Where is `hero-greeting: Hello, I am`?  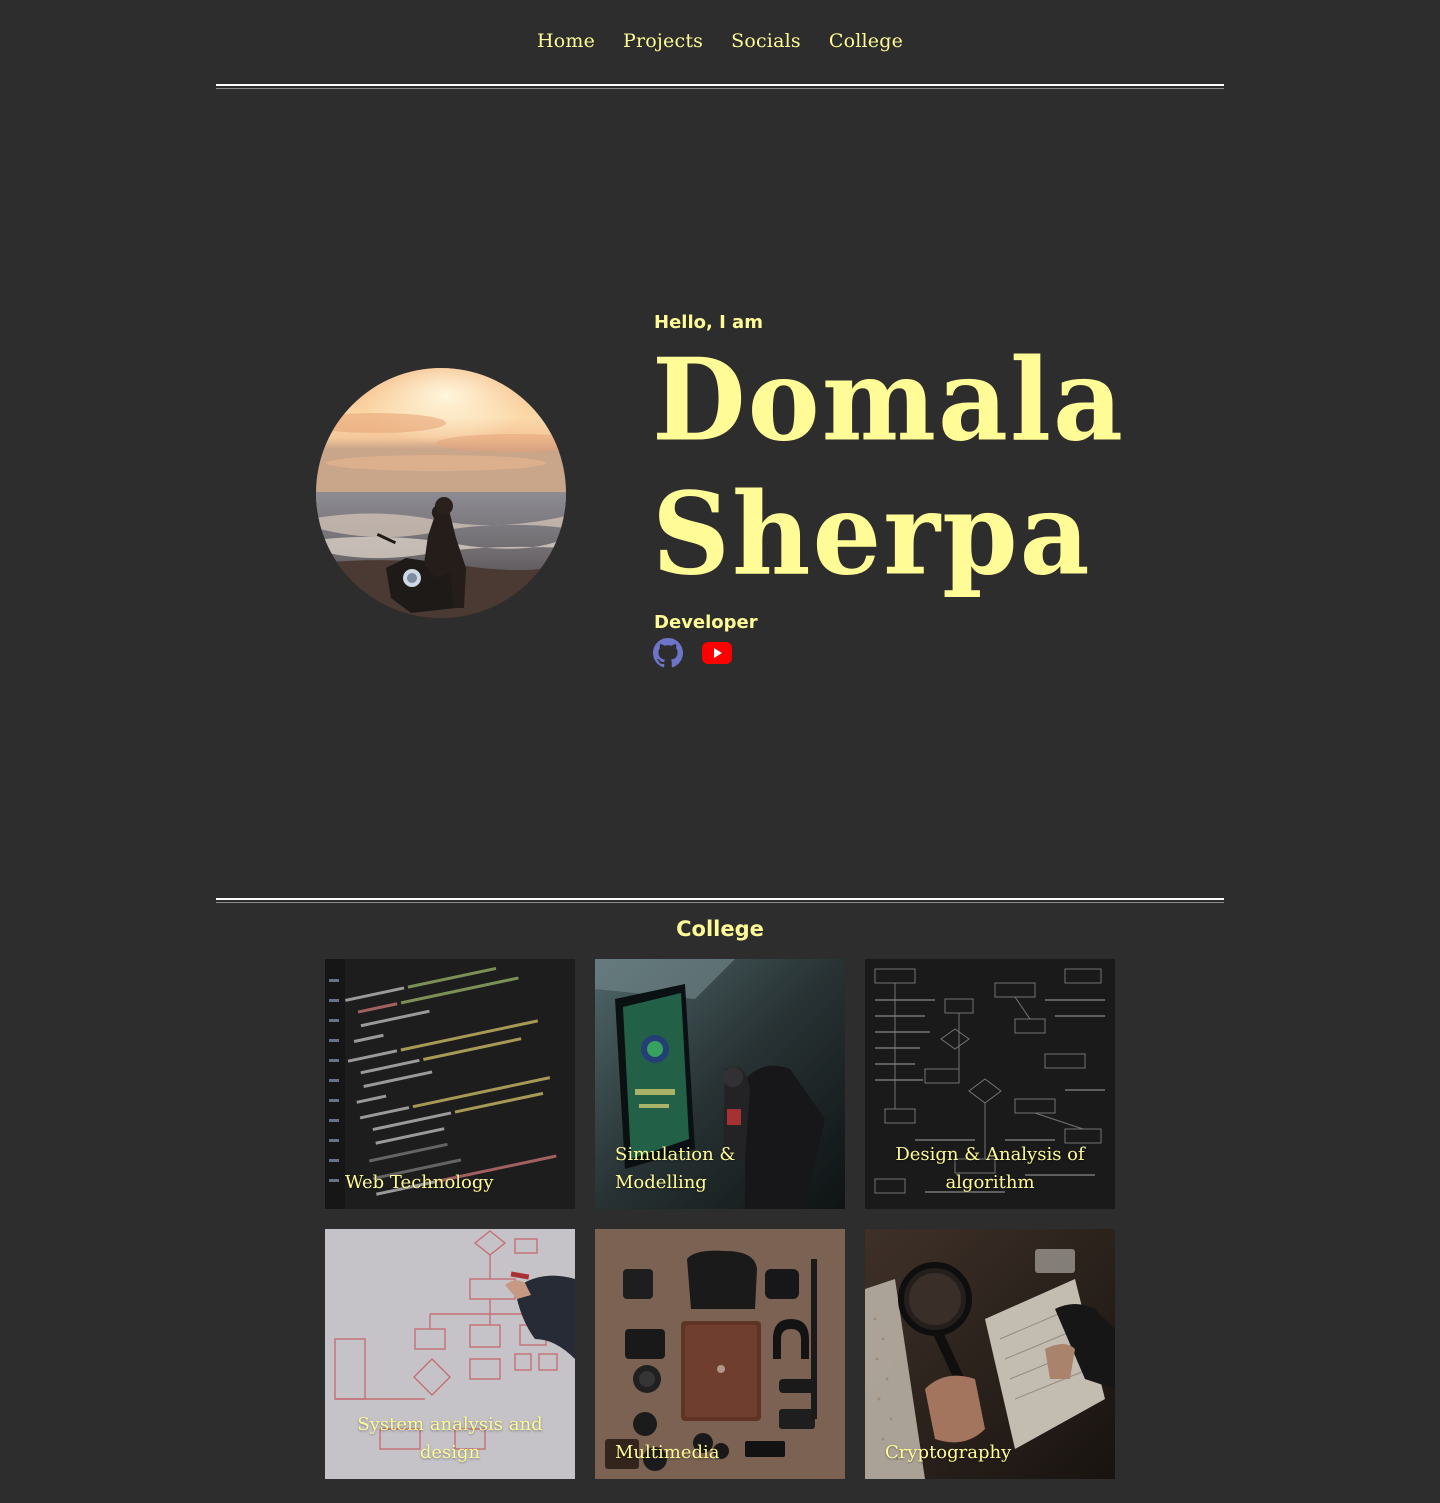
hero-greeting: Hello, I am is located at coordinates (708, 322).